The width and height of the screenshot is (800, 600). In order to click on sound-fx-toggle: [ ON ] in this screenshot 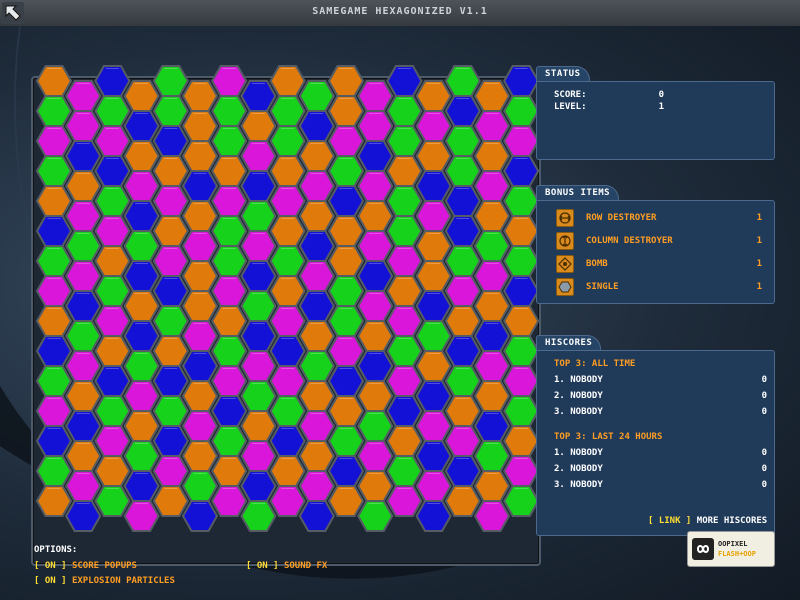, I will do `click(262, 566)`.